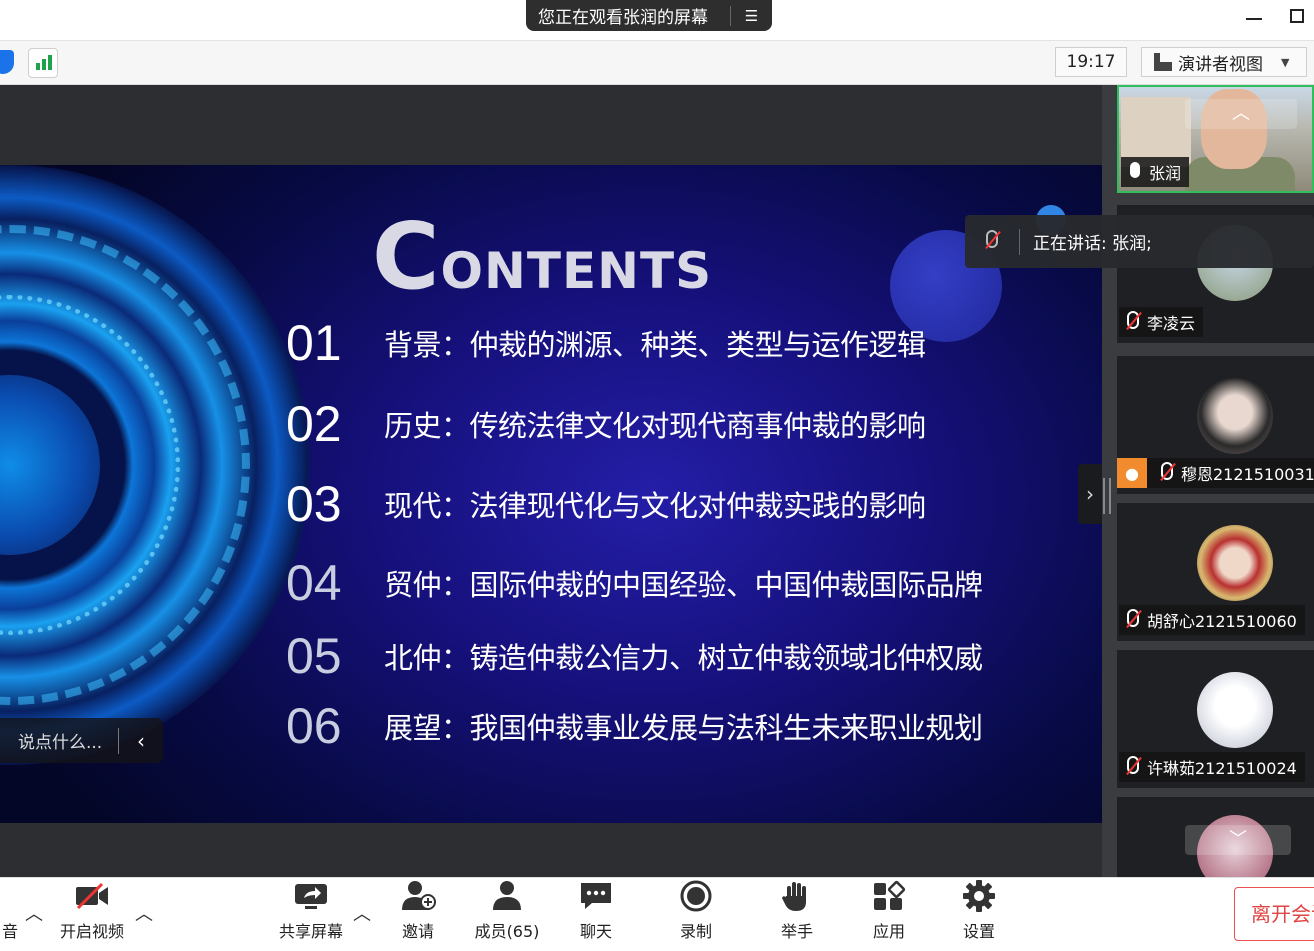  I want to click on chat-label: 聊天, so click(595, 931).